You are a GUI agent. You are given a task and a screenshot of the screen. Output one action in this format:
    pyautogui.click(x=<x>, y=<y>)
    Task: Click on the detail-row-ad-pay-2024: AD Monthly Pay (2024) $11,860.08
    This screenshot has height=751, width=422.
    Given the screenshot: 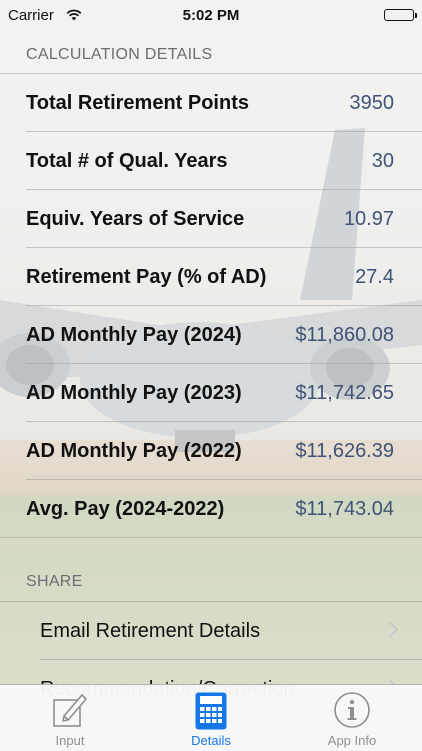 What is the action you would take?
    pyautogui.click(x=211, y=335)
    